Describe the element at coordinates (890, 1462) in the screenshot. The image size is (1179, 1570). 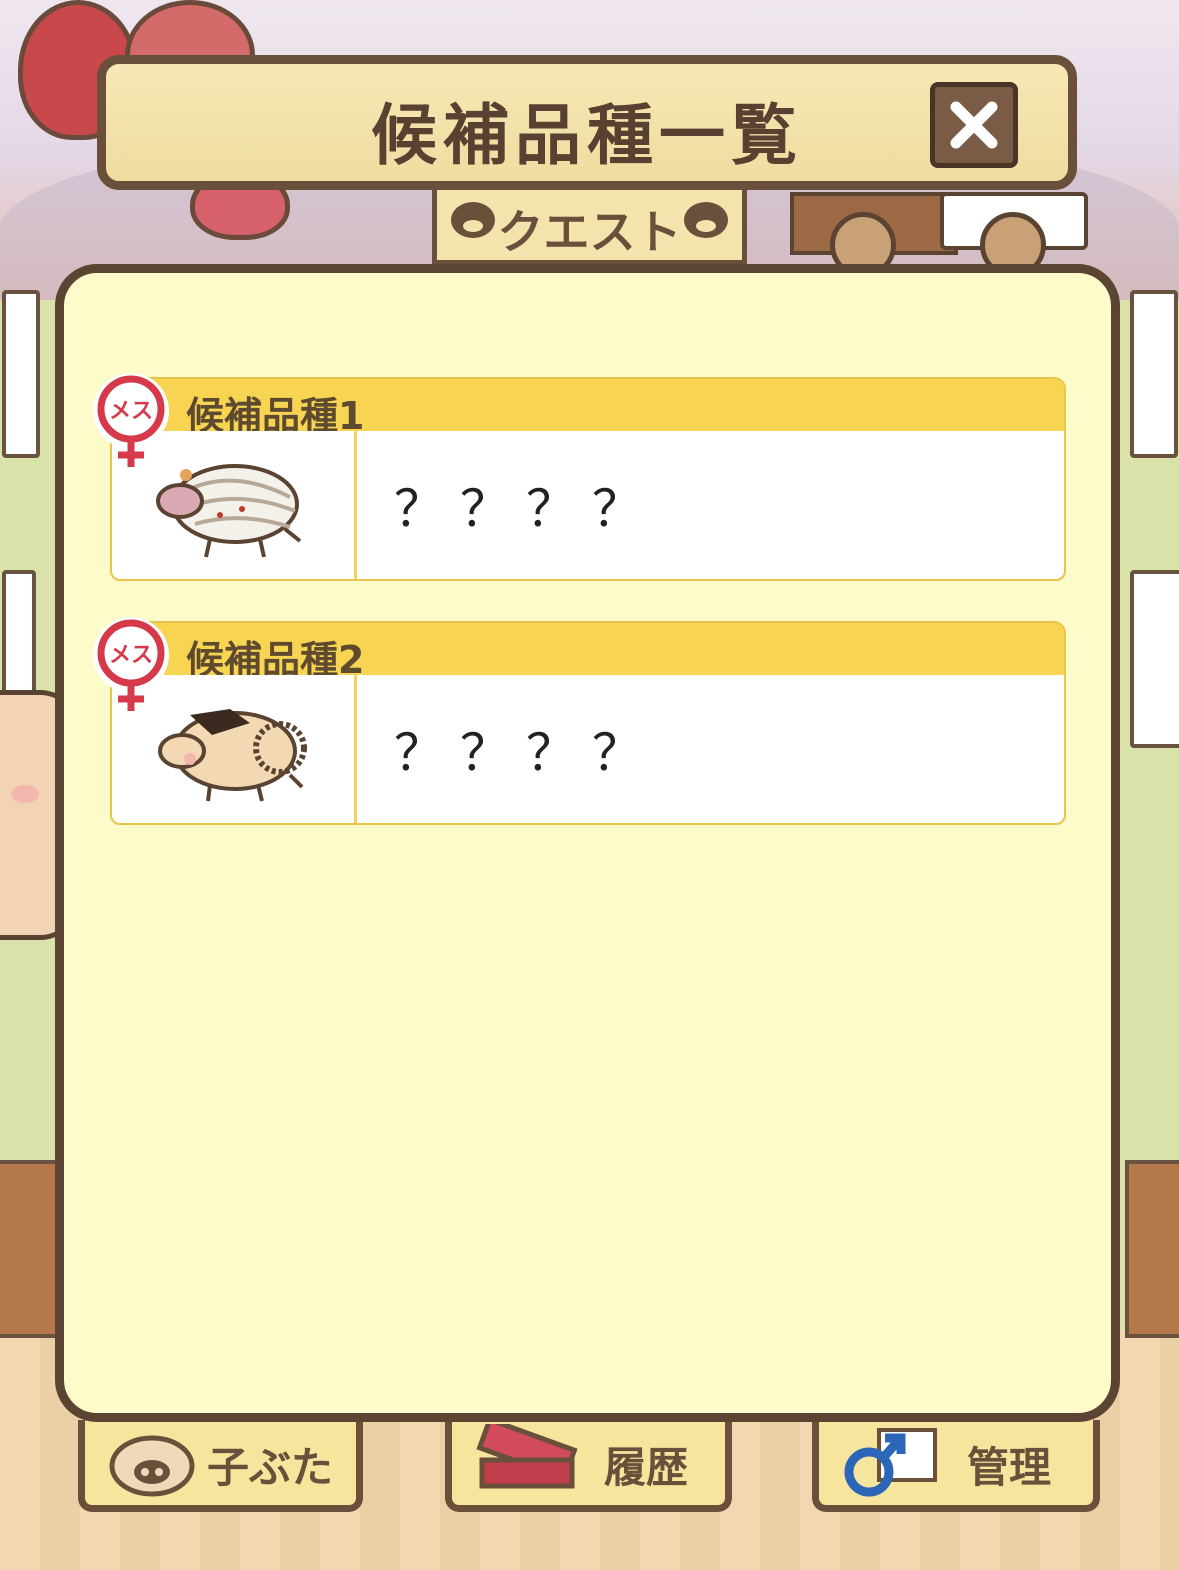
I see `male-symbol-icon` at that location.